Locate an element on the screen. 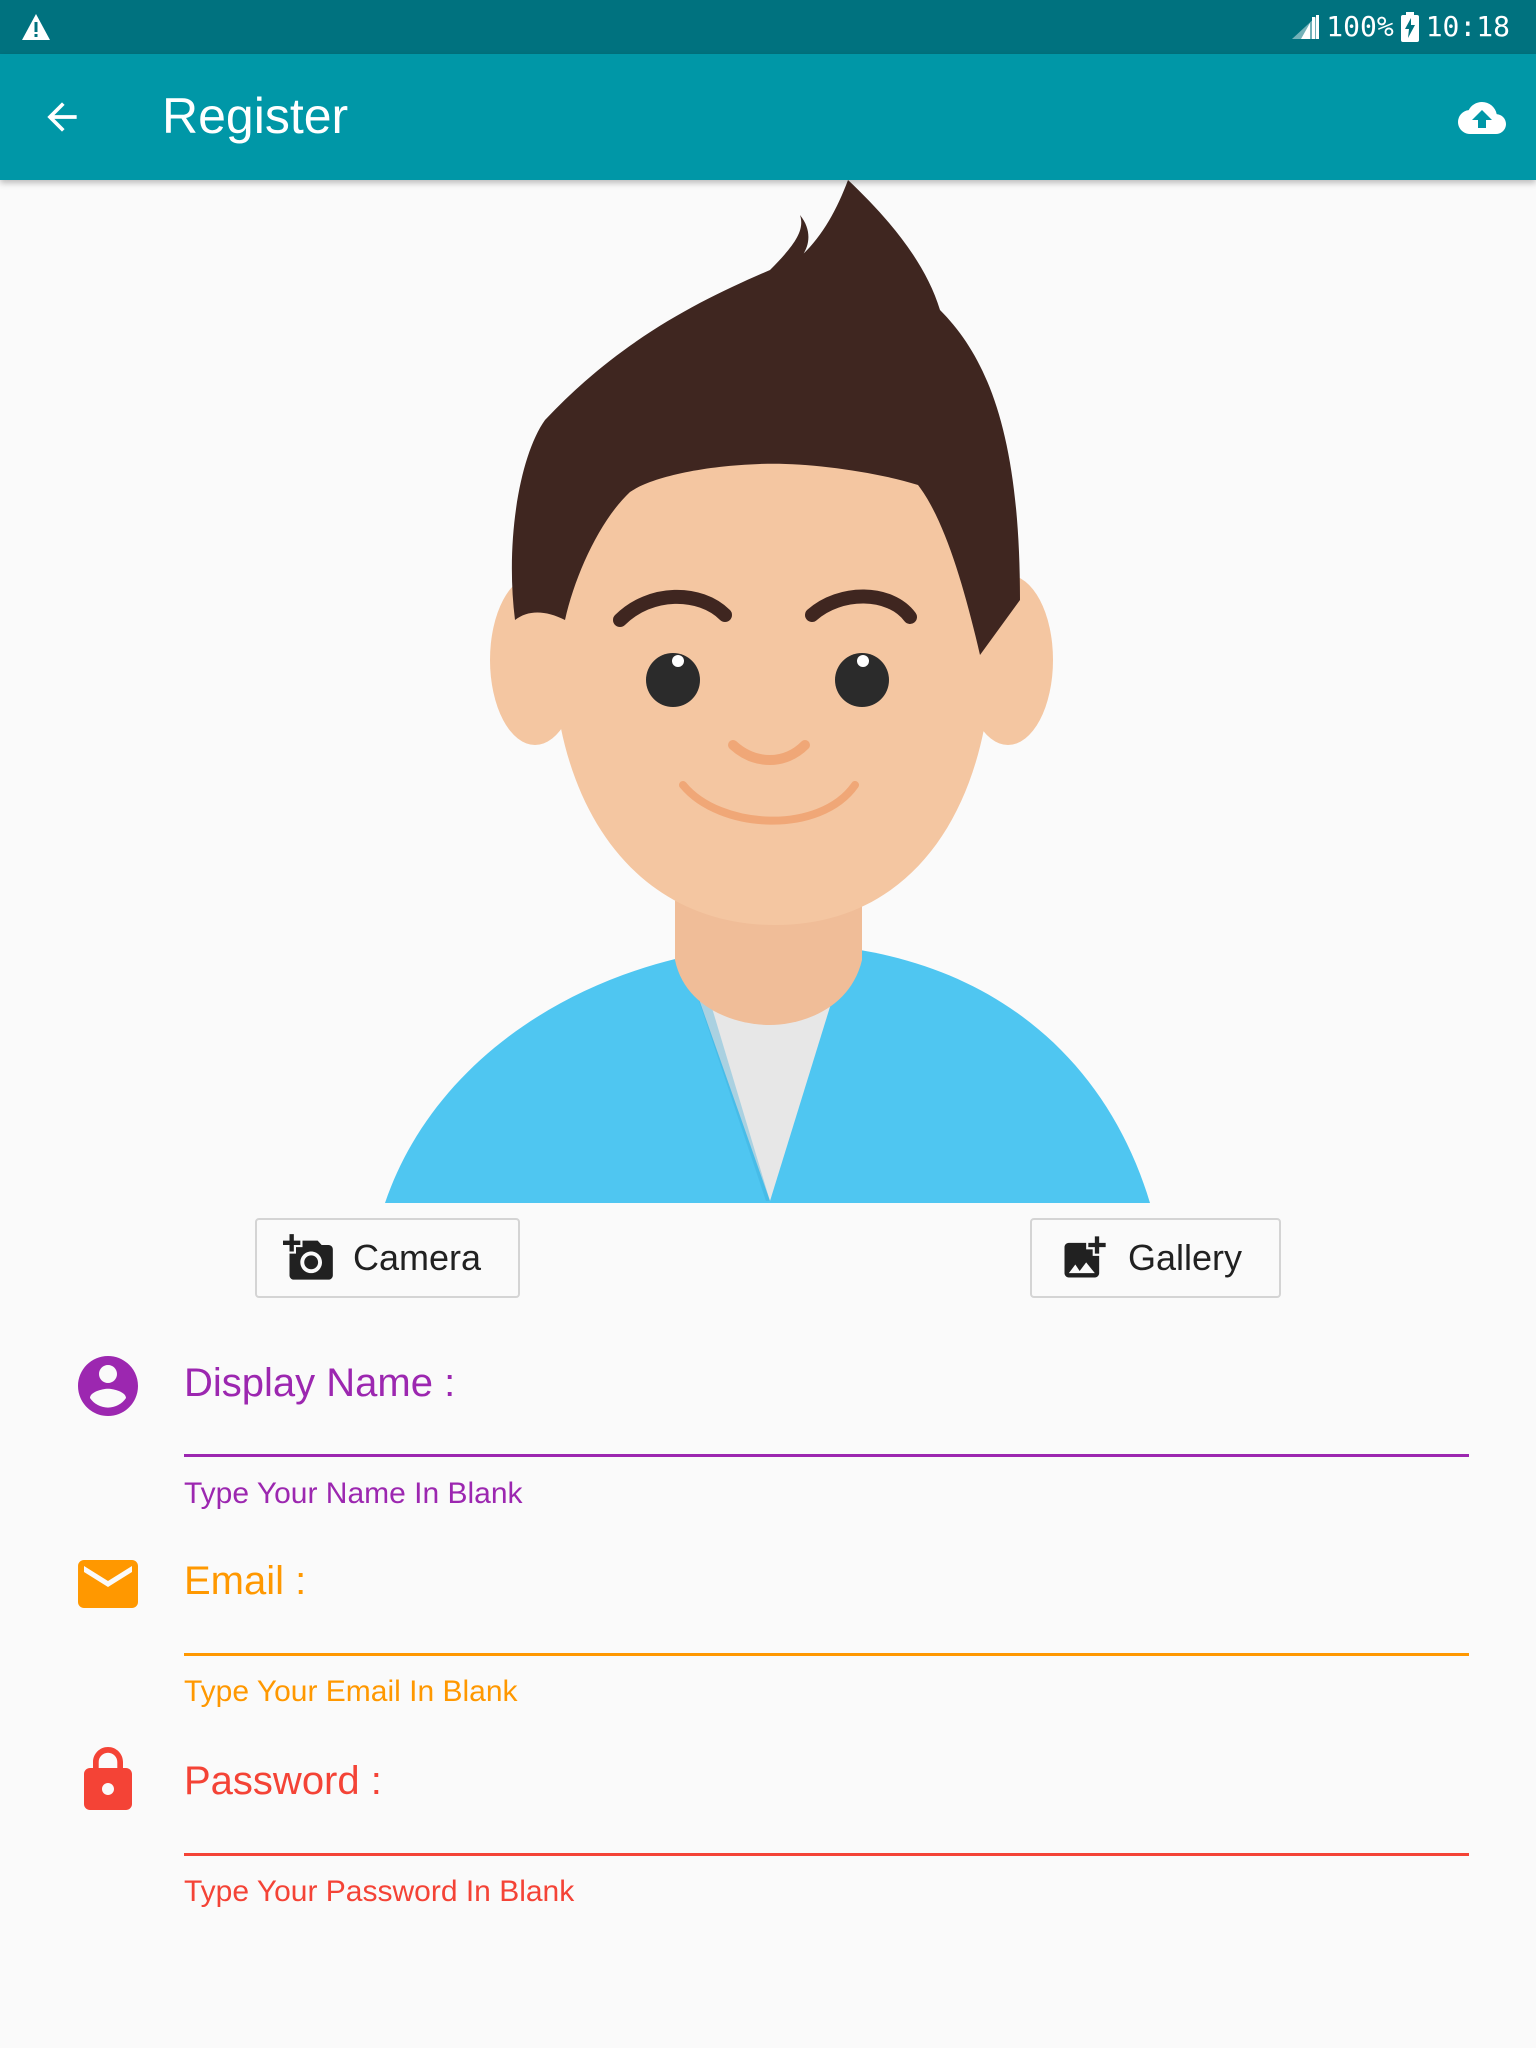 The width and height of the screenshot is (1536, 2048). add-photo-icon is located at coordinates (1085, 1257).